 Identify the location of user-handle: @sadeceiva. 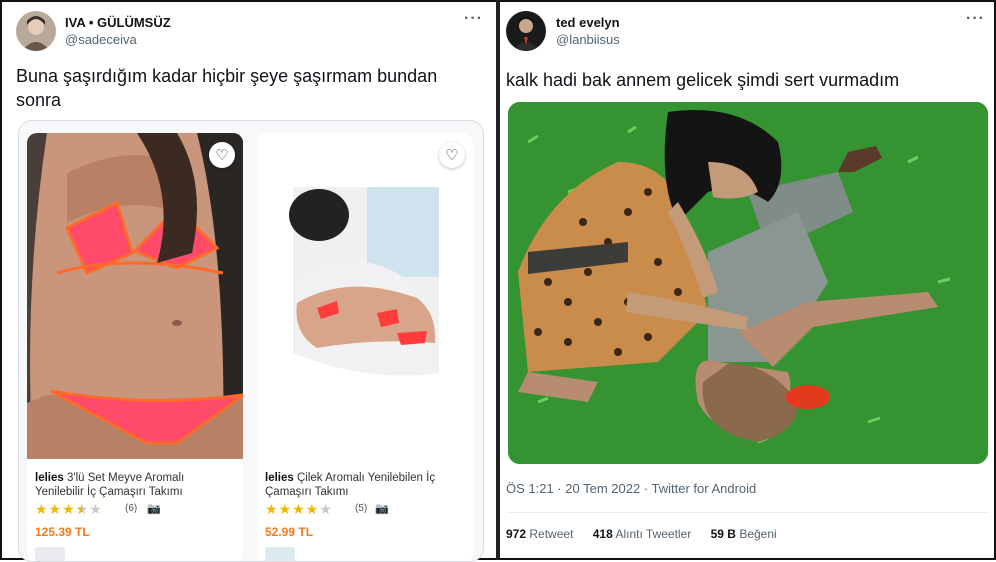
(101, 39).